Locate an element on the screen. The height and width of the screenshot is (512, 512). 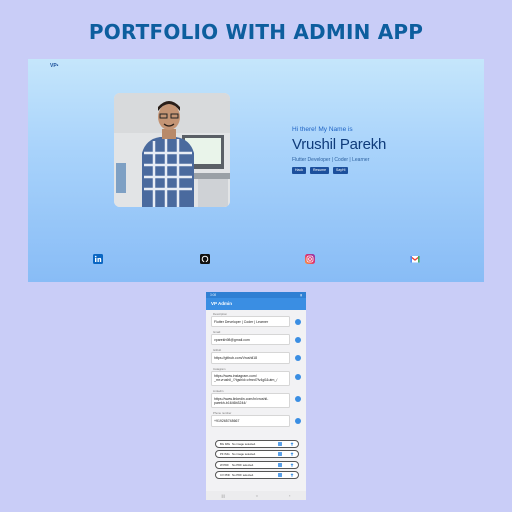
back-icon: ‹ is located at coordinates (289, 495).